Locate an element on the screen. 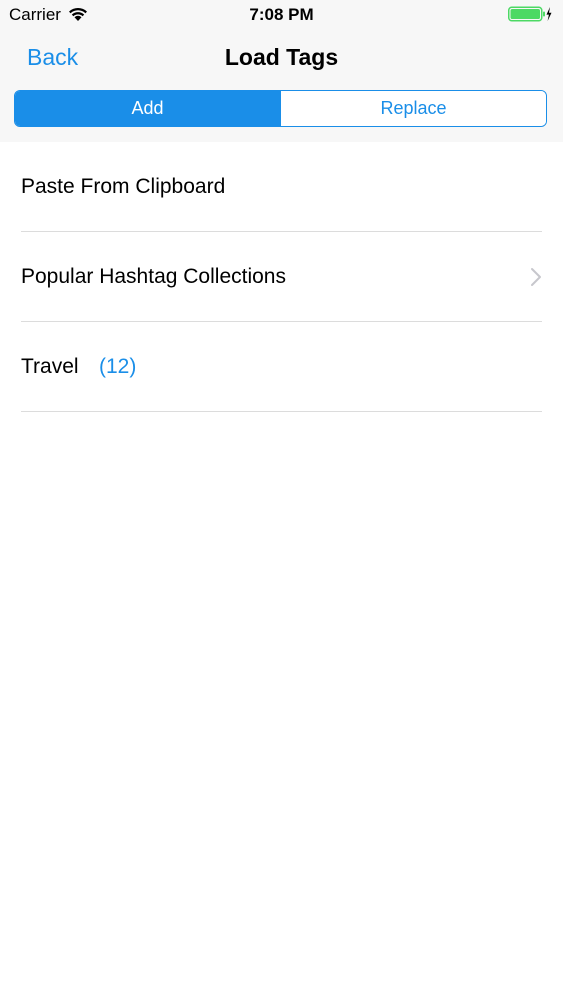  add-replace-segmented-control: Add Replace is located at coordinates (280, 108).